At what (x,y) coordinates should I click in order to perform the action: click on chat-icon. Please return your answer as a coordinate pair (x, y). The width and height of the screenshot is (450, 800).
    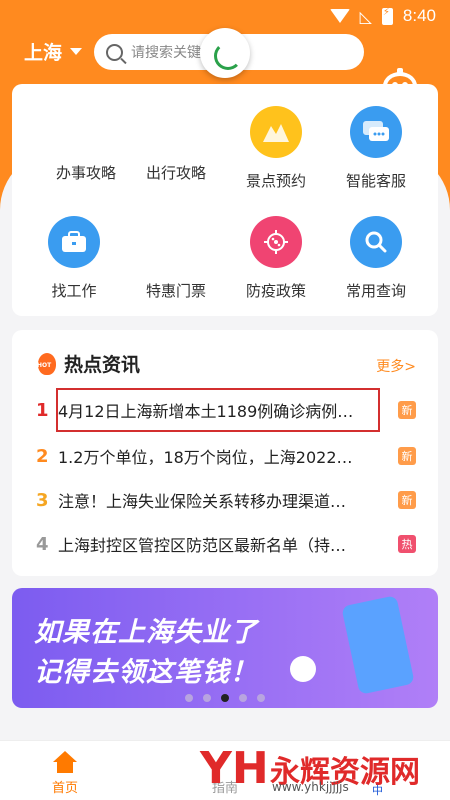
    Looking at the image, I should click on (376, 132).